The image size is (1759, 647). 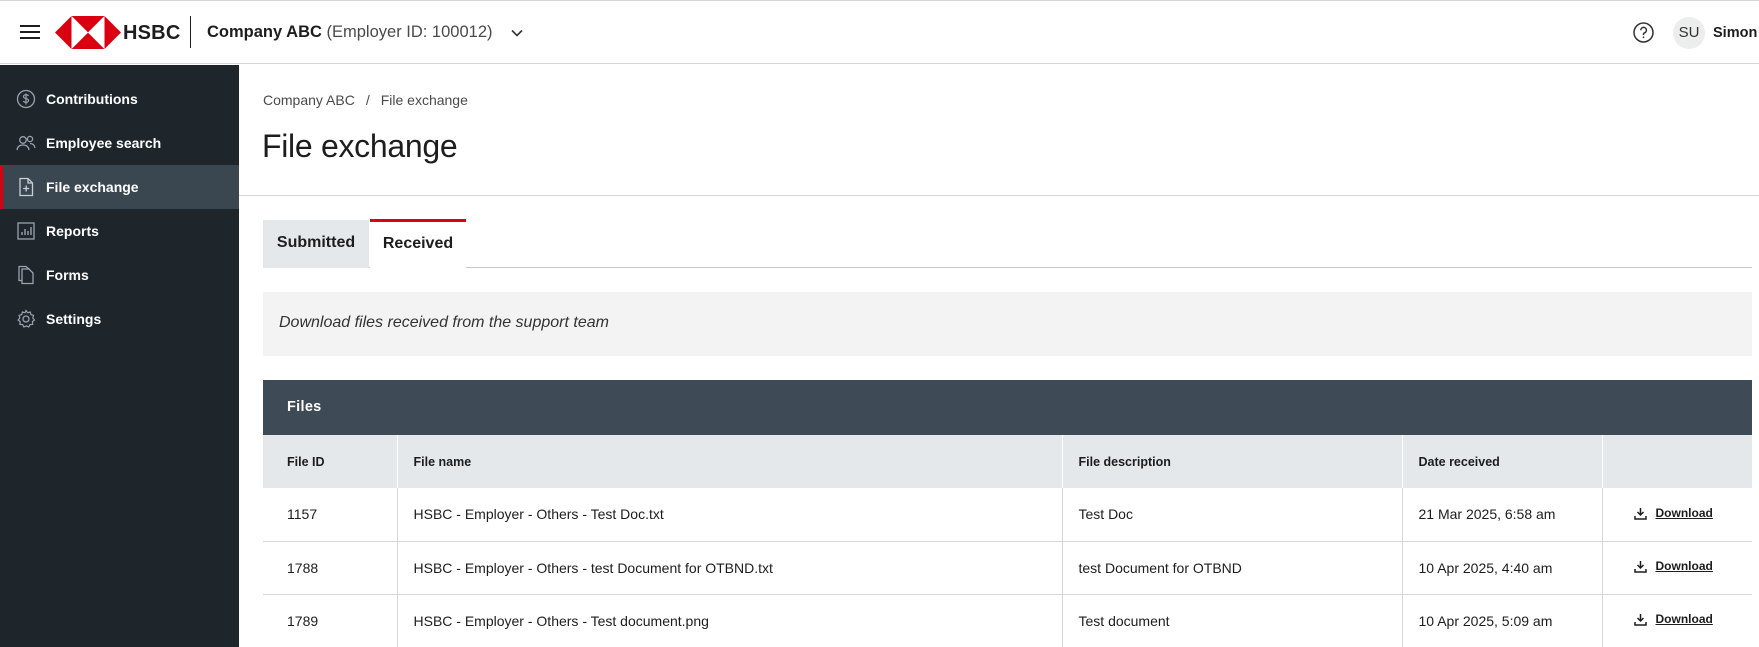 I want to click on sidebar-item-file-exchange: File exchange, so click(x=119, y=187).